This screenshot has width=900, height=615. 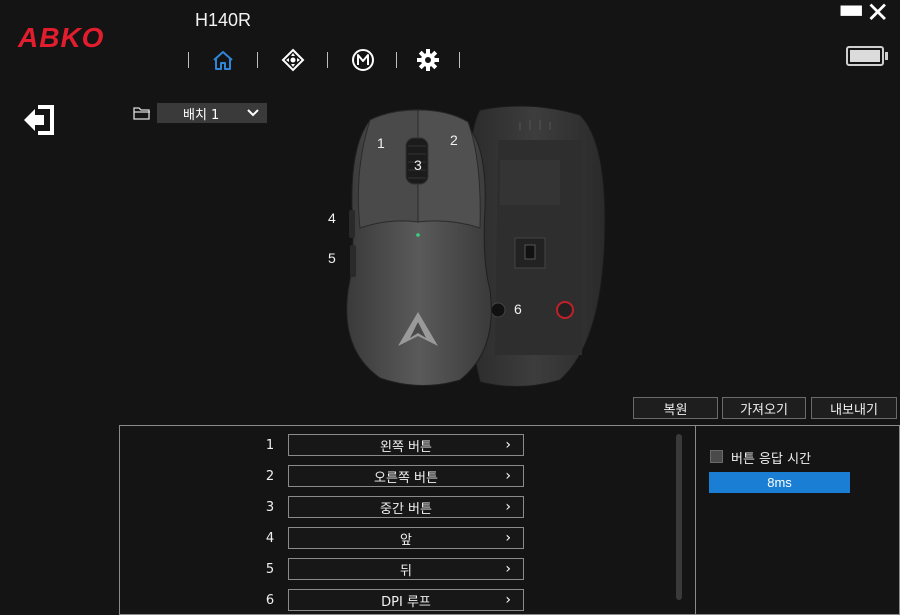 I want to click on gear-icon, so click(x=428, y=60).